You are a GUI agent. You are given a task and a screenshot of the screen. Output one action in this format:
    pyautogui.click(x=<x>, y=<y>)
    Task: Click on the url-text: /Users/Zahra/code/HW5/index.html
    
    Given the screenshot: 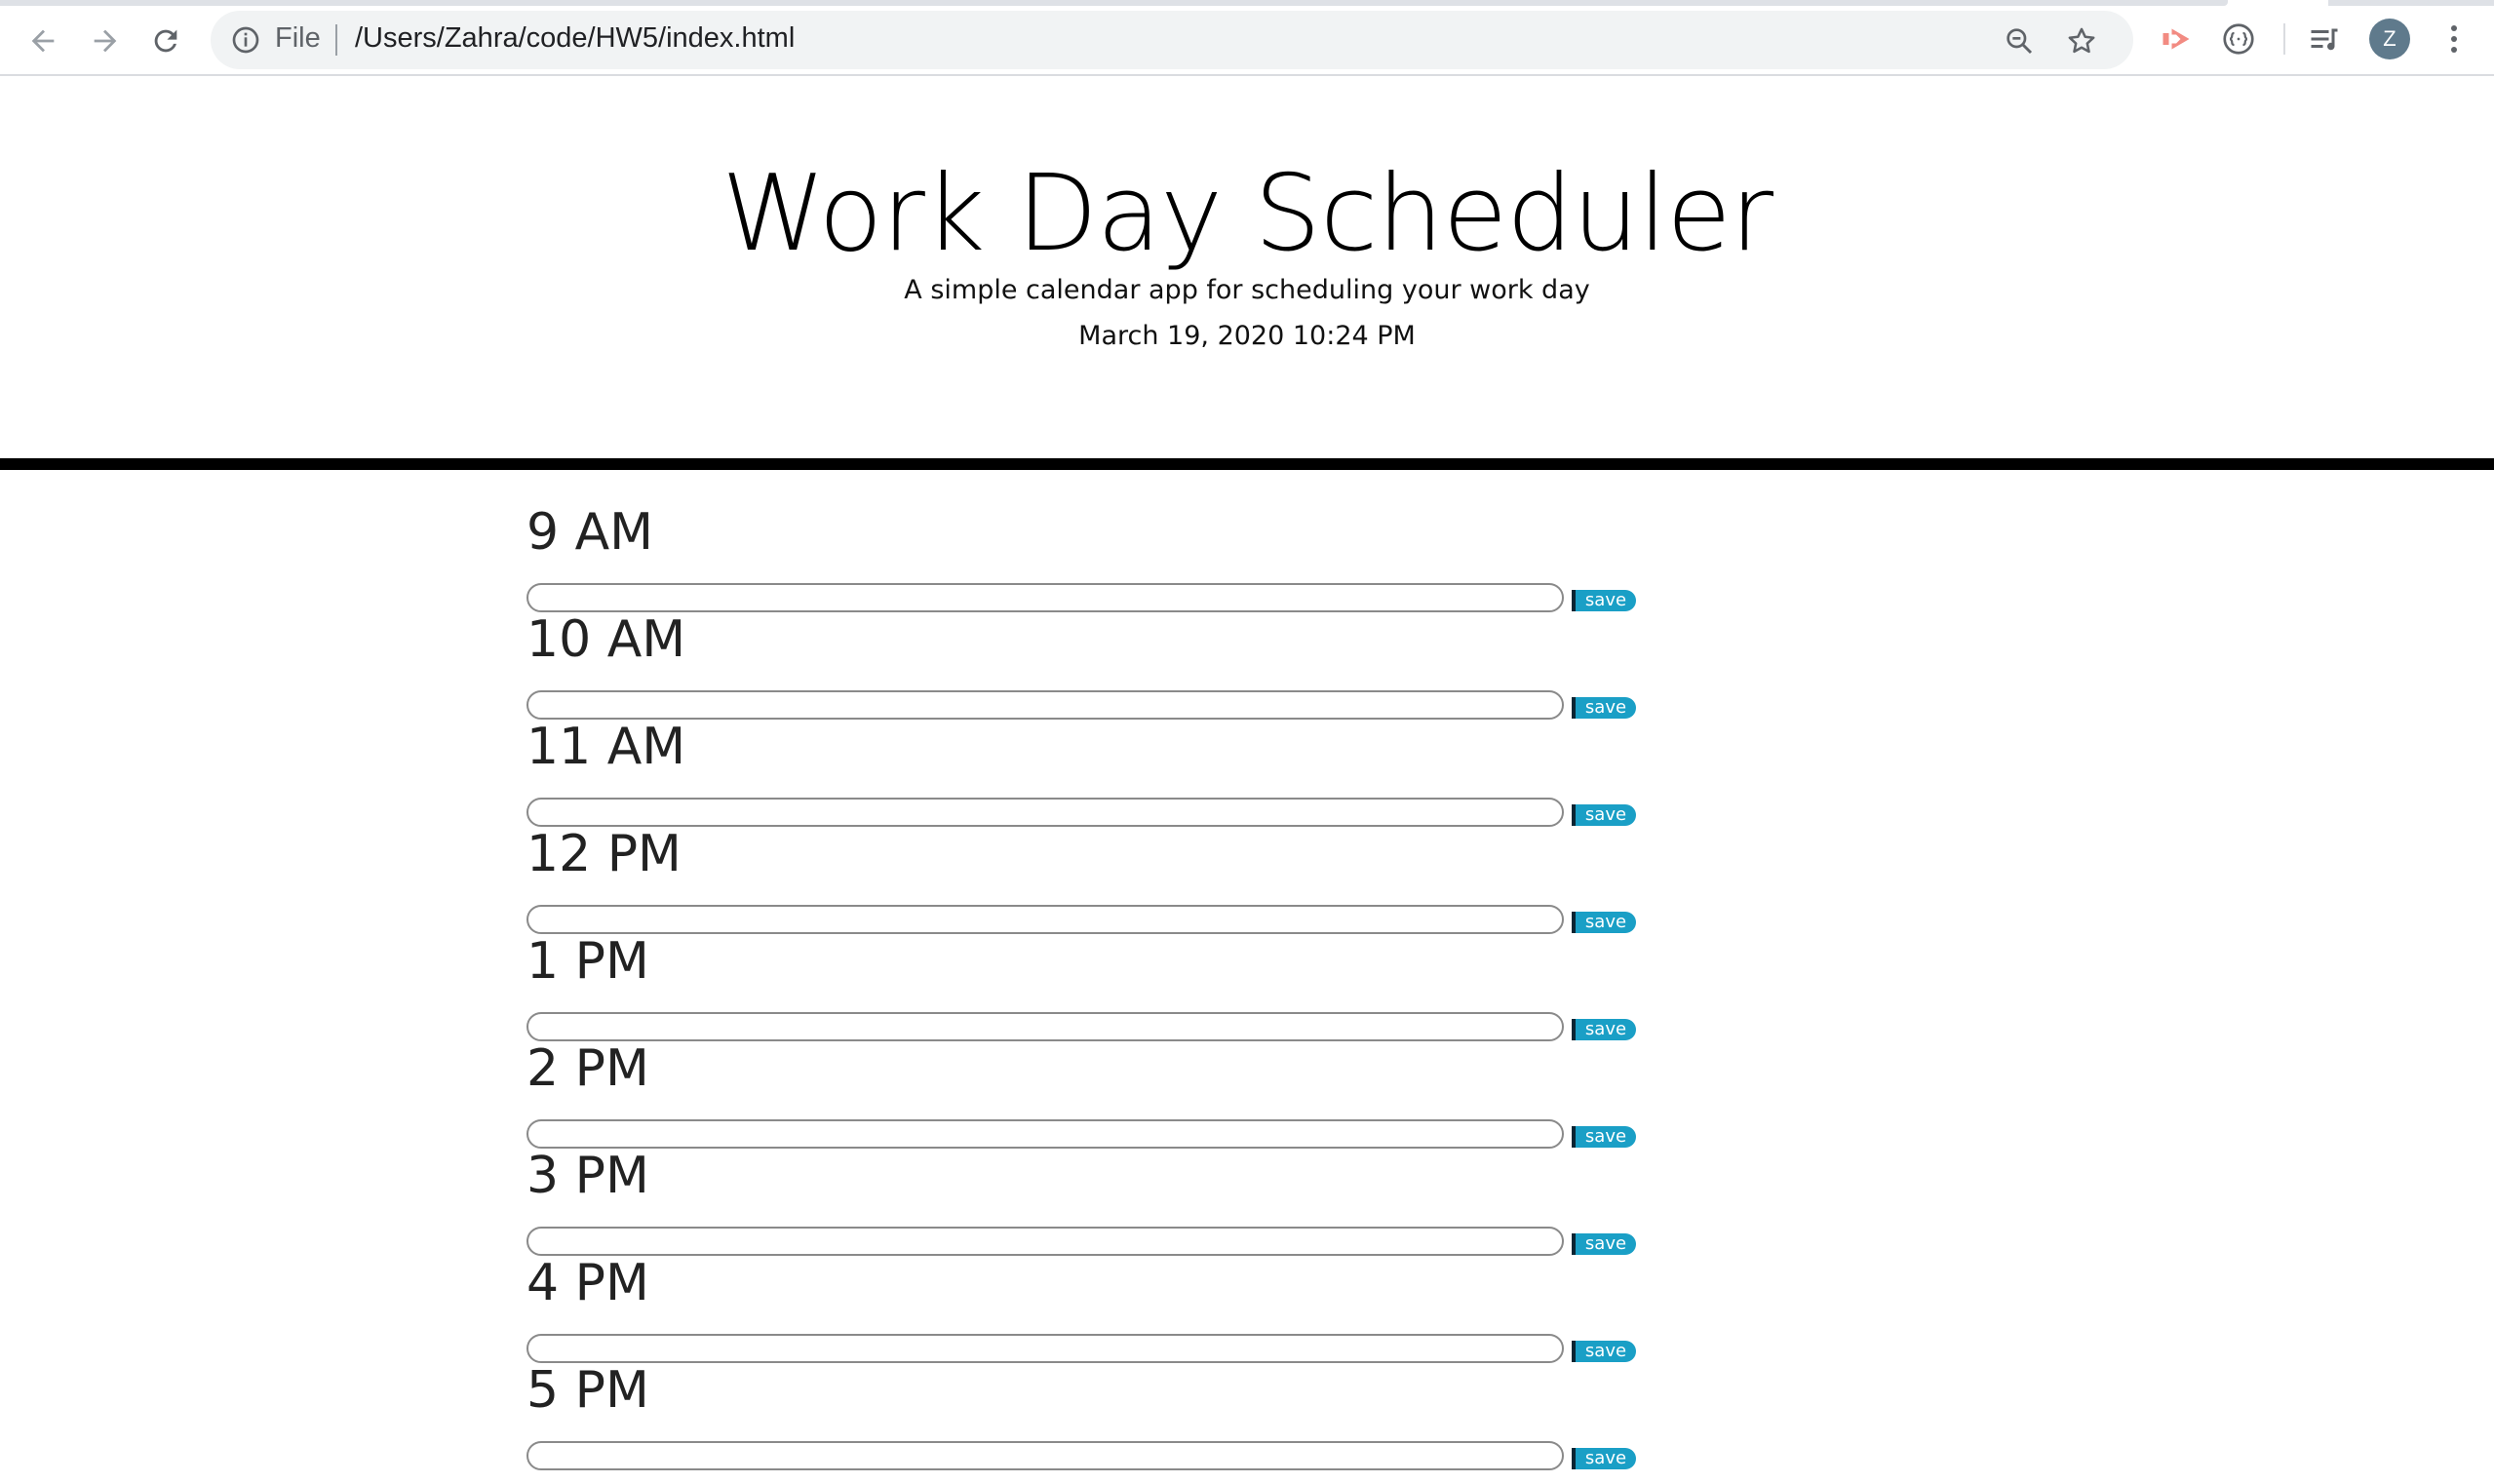 What is the action you would take?
    pyautogui.click(x=575, y=38)
    